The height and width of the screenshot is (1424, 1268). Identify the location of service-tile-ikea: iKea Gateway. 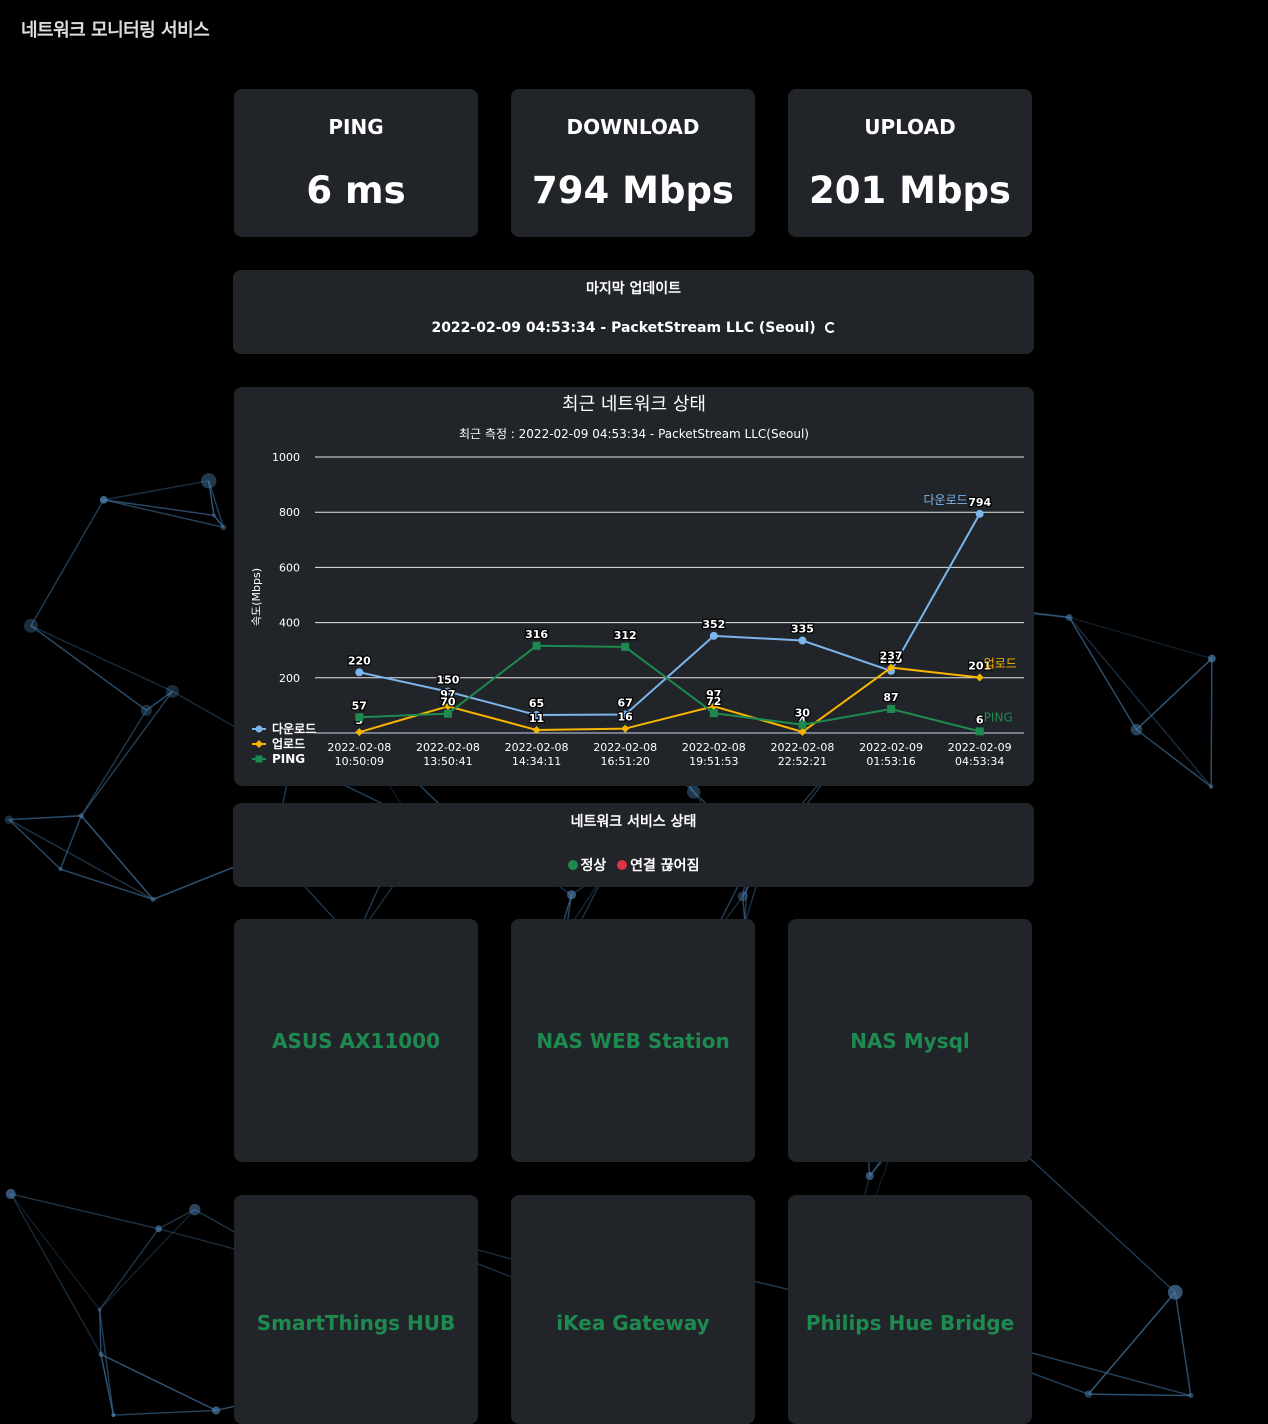
(633, 1309).